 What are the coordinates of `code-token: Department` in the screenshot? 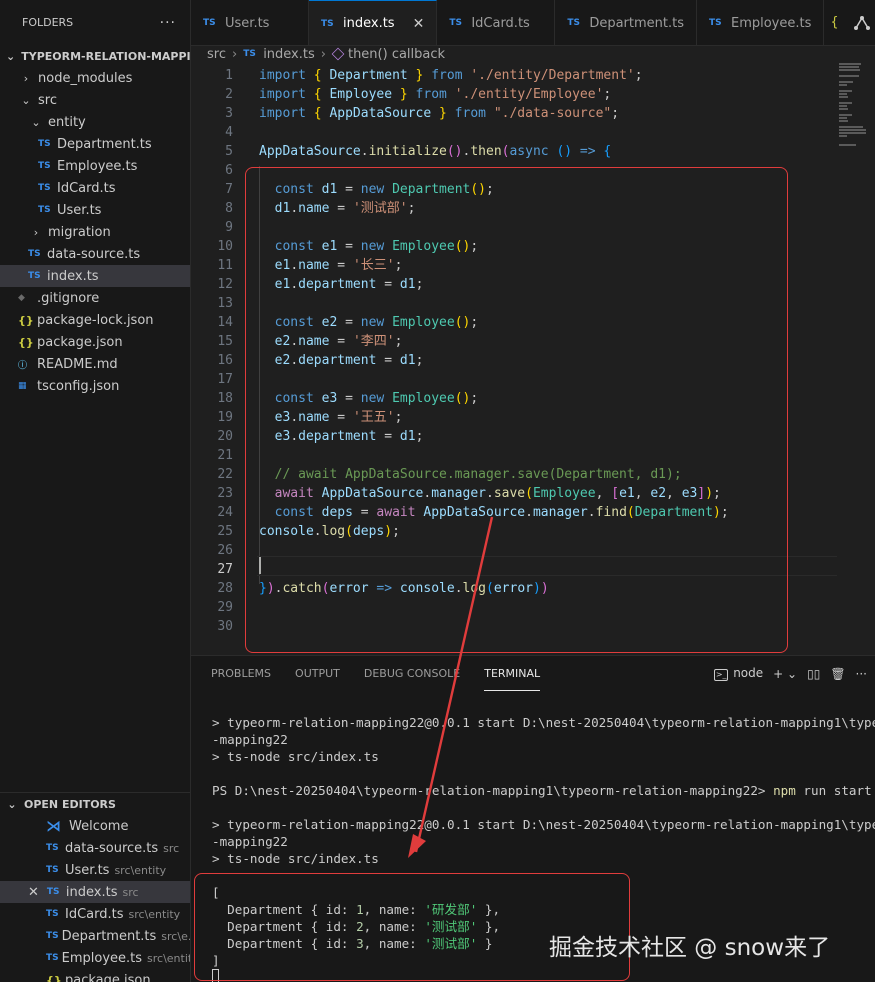 It's located at (431, 189).